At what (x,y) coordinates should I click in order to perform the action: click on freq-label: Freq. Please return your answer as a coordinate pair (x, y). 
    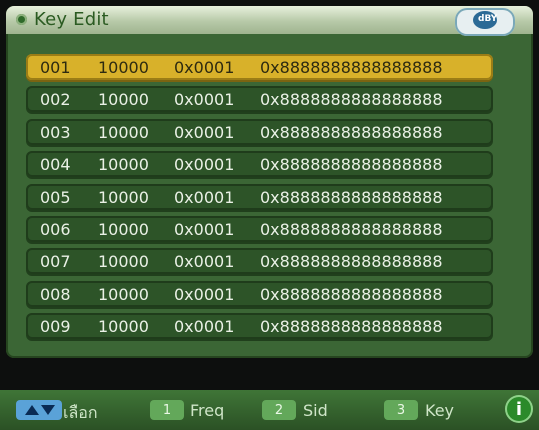
    Looking at the image, I should click on (207, 410).